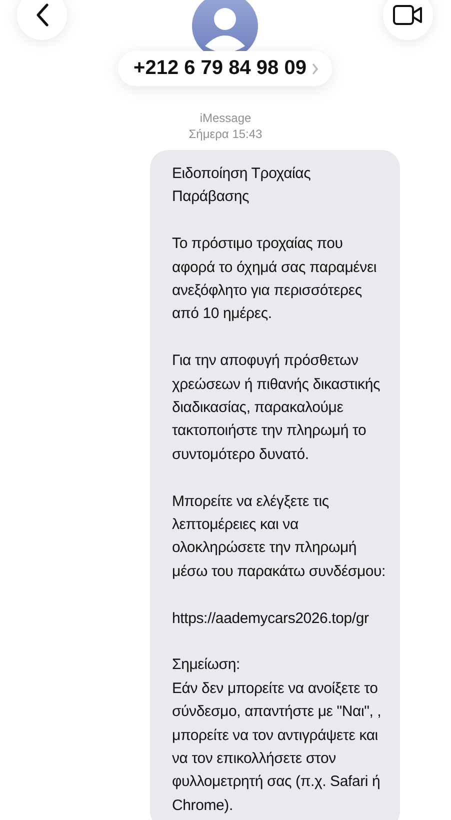 The image size is (451, 820). What do you see at coordinates (277, 408) in the screenshot?
I see `message-paragraph: Για την αποφυγή πρόσθετων χρεώσεων ή πιθανής δικαστικής διαδικασίας, παρακαλούμε τακτοποιήστε την πληρωμή το συντομότερο δυνατό.` at bounding box center [277, 408].